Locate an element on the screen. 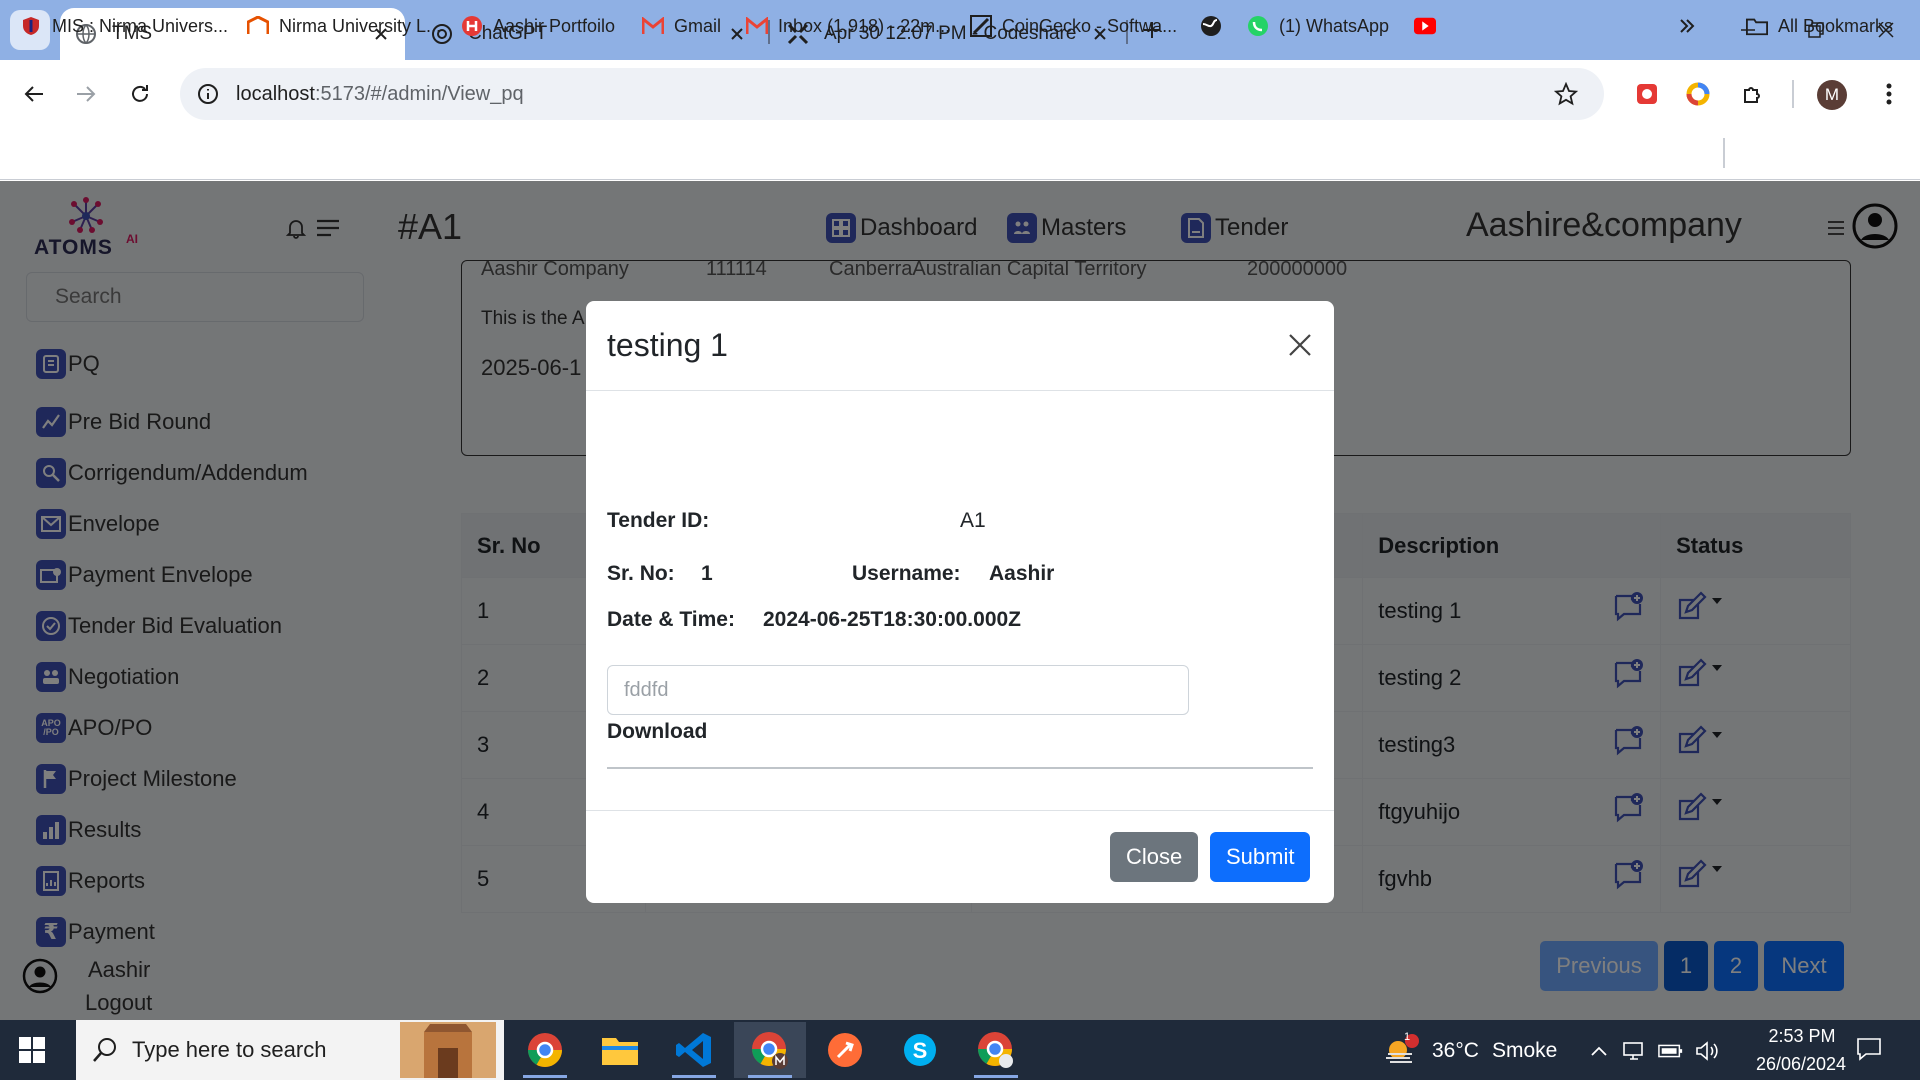 Image resolution: width=1920 pixels, height=1080 pixels. bookmark-youtube is located at coordinates (1430, 26).